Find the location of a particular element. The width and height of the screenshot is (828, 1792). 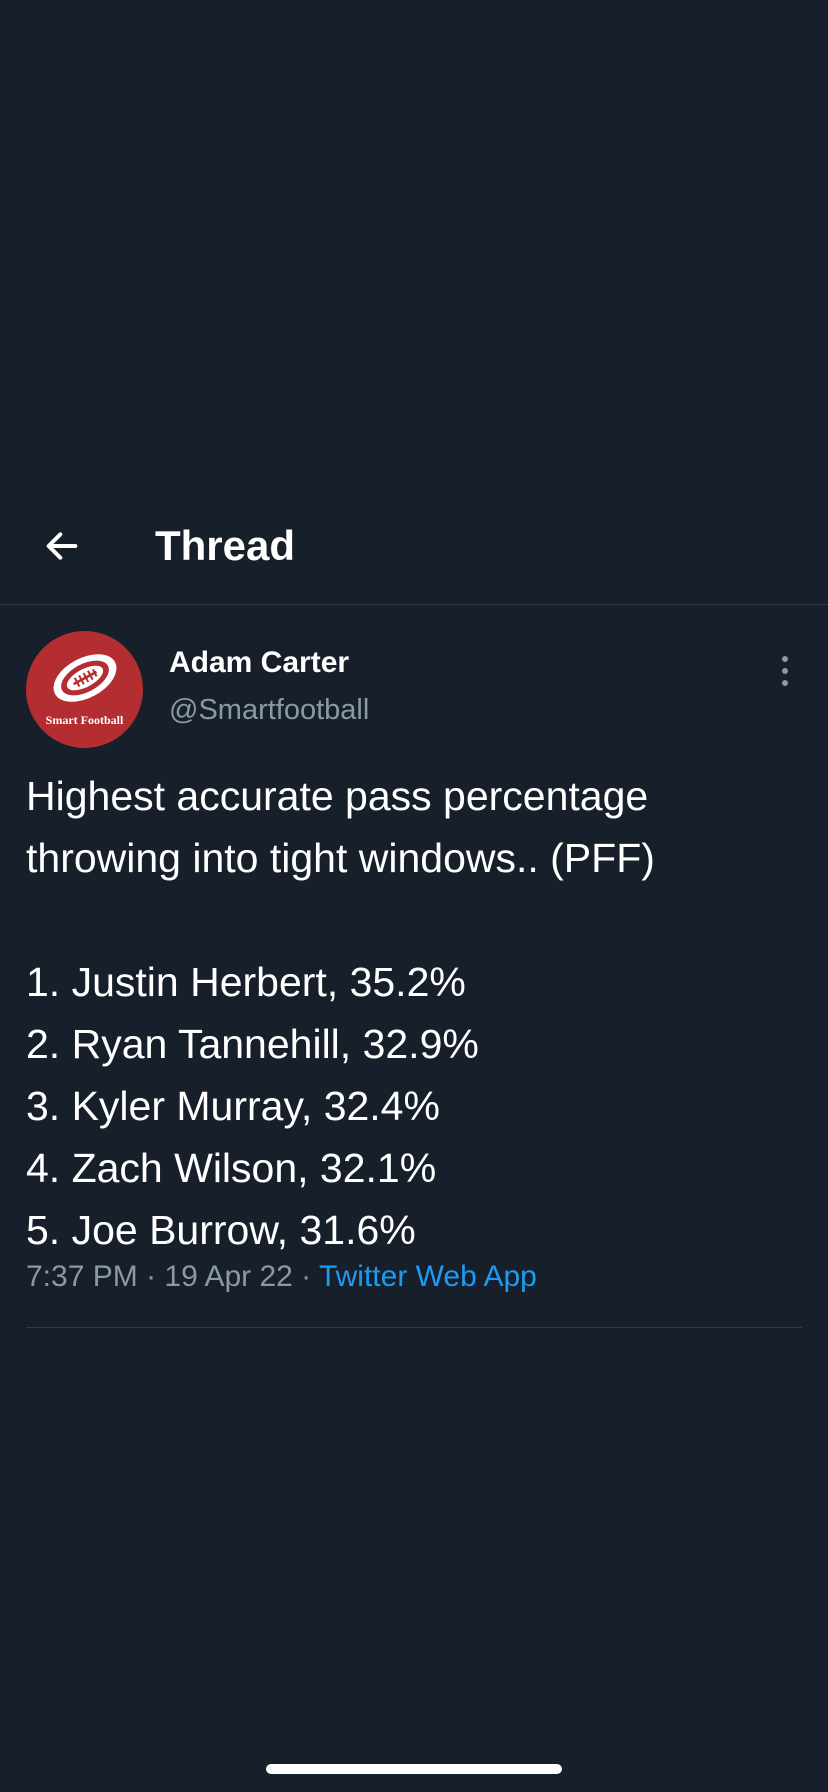

avatar-logo-text: Smart Football is located at coordinates (84, 720).